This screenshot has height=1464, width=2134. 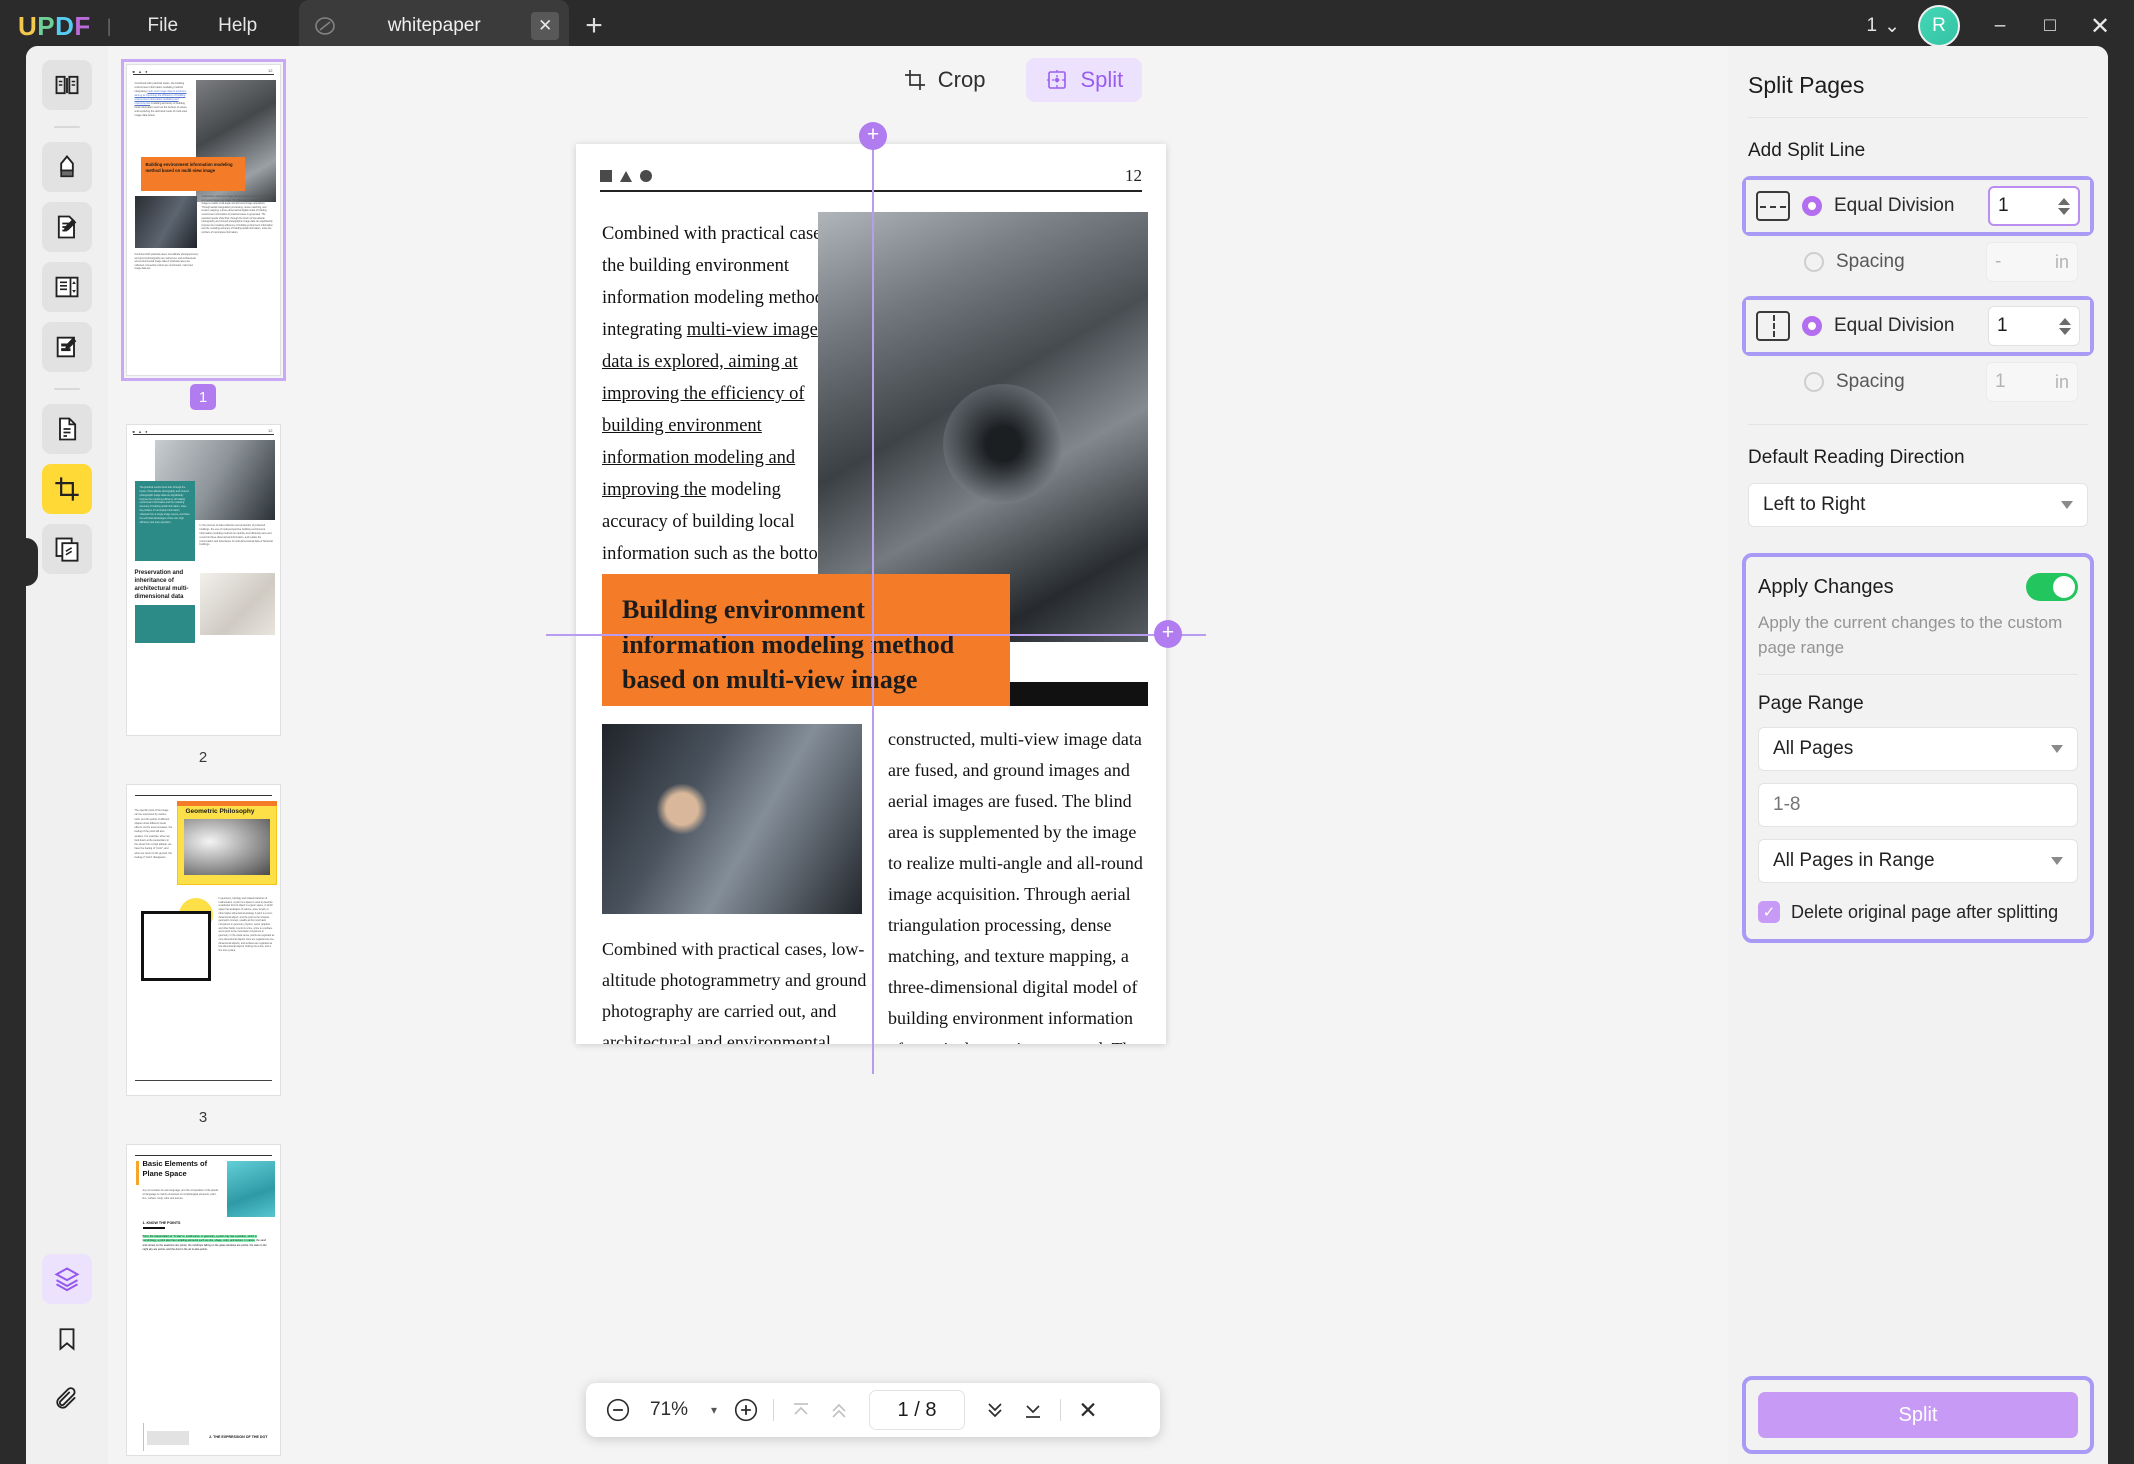 I want to click on page-range-input, so click(x=1918, y=805).